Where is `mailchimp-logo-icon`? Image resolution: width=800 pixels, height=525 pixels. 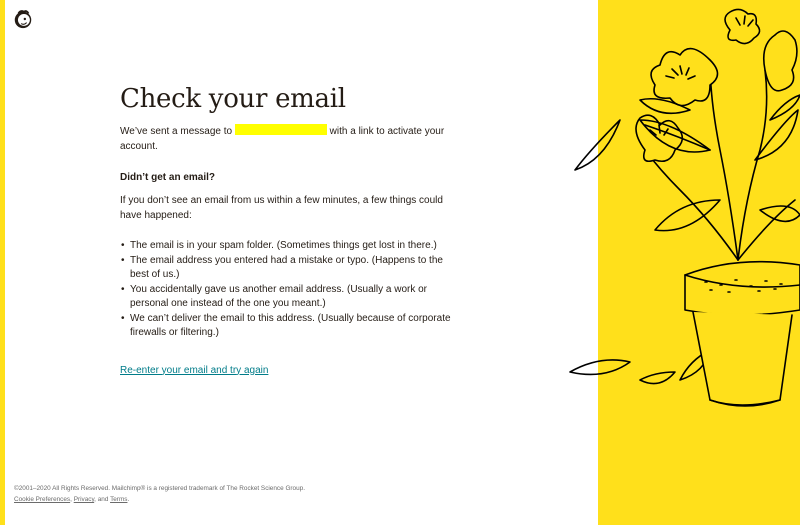 mailchimp-logo-icon is located at coordinates (23, 19).